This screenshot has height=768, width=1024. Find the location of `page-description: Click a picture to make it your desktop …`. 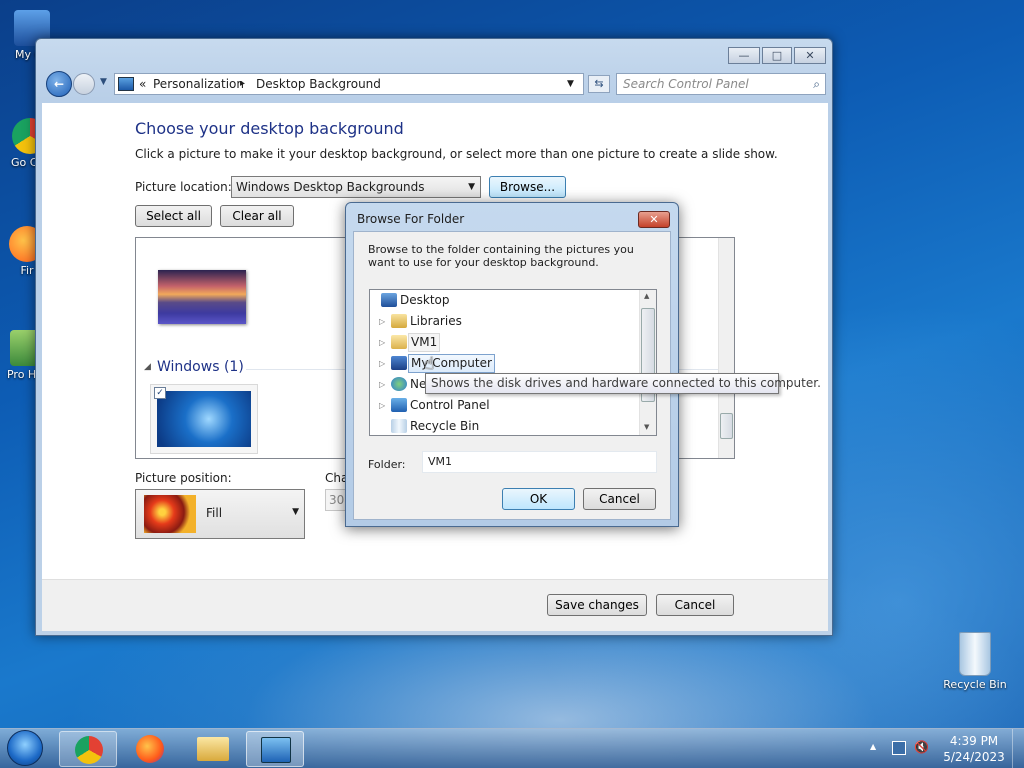

page-description: Click a picture to make it your desktop … is located at coordinates (456, 154).